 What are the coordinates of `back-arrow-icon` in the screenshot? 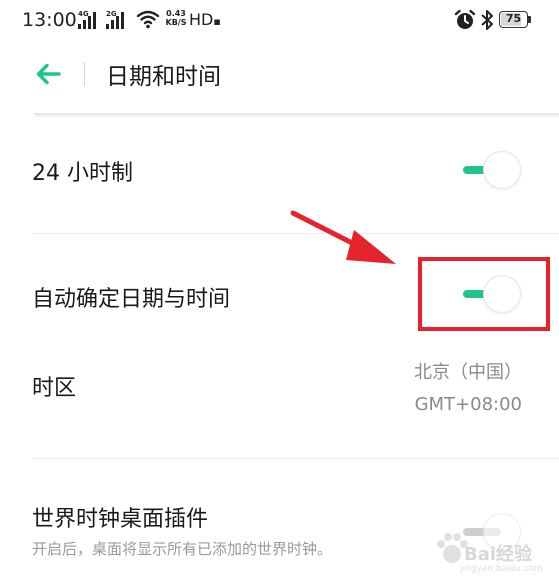 It's located at (48, 74).